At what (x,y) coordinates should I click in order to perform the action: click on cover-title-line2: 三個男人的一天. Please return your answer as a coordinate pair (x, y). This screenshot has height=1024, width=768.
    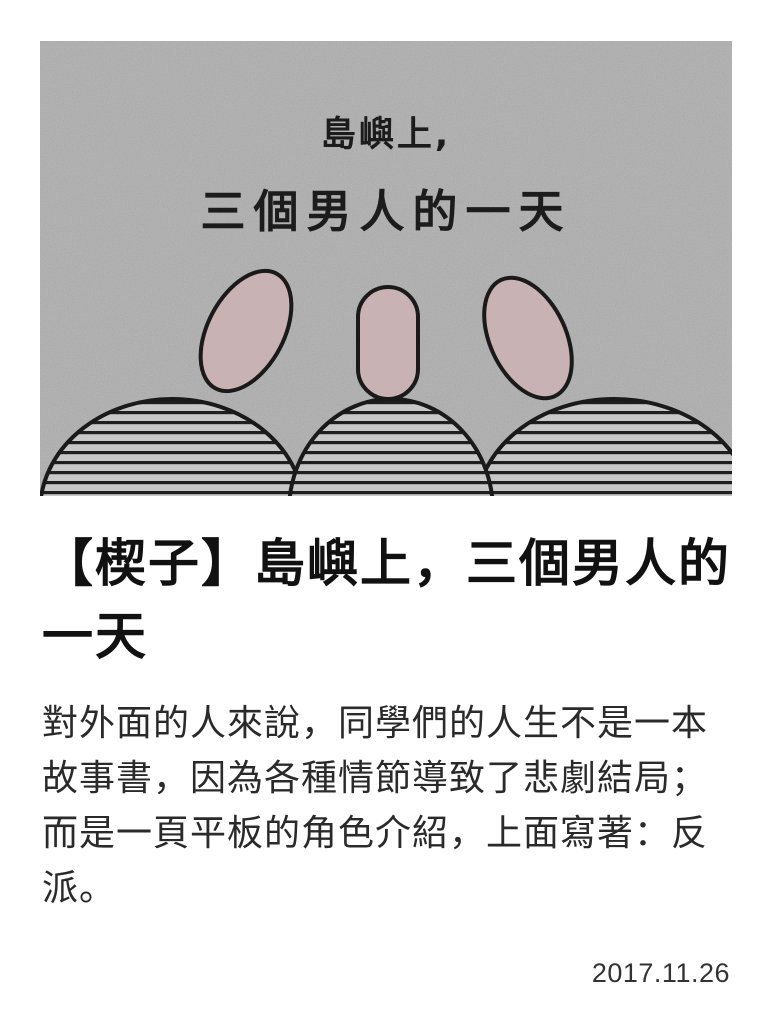
    Looking at the image, I should click on (385, 211).